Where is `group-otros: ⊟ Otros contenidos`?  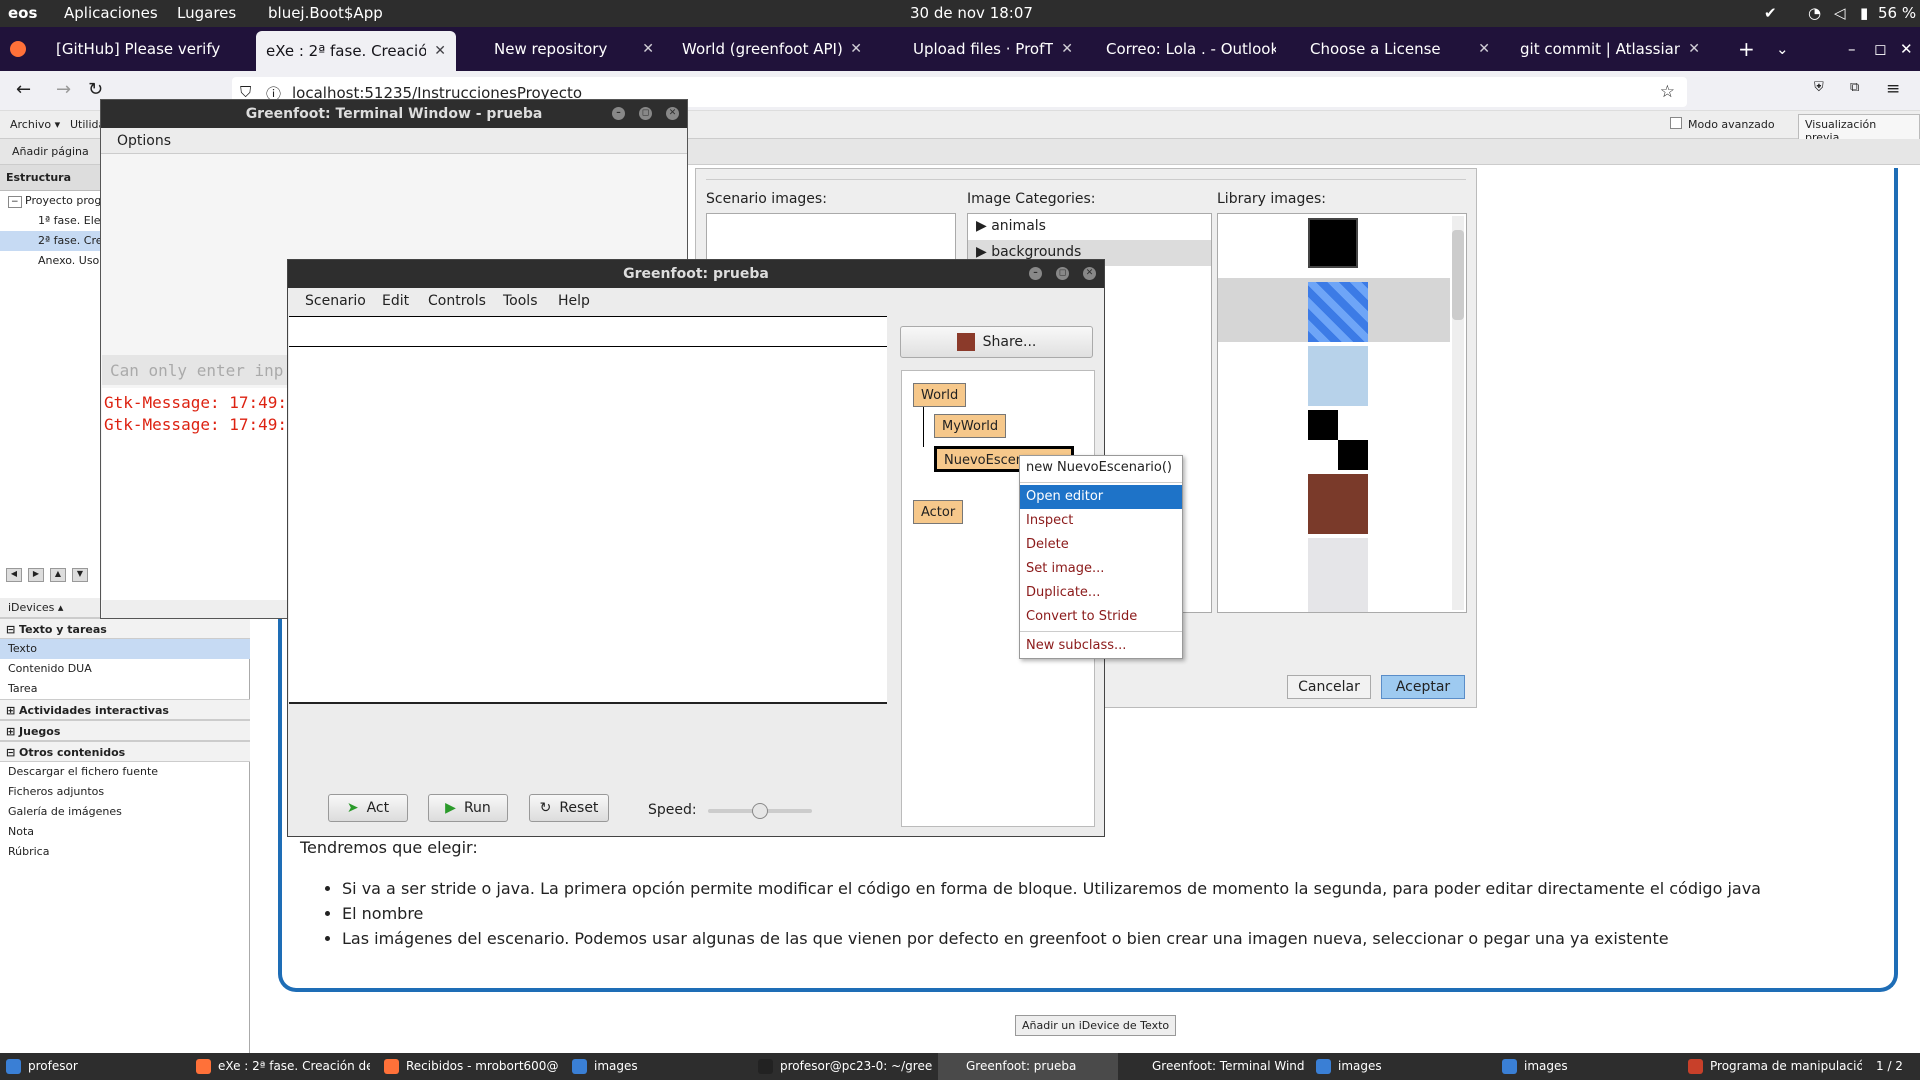
group-otros: ⊟ Otros contenidos is located at coordinates (125, 751).